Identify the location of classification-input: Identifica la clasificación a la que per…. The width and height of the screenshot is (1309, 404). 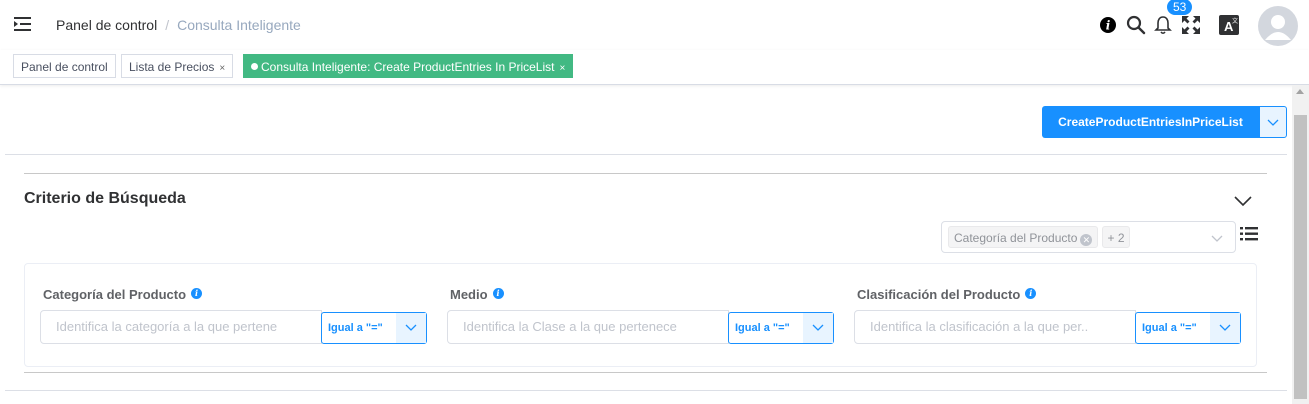
(995, 327).